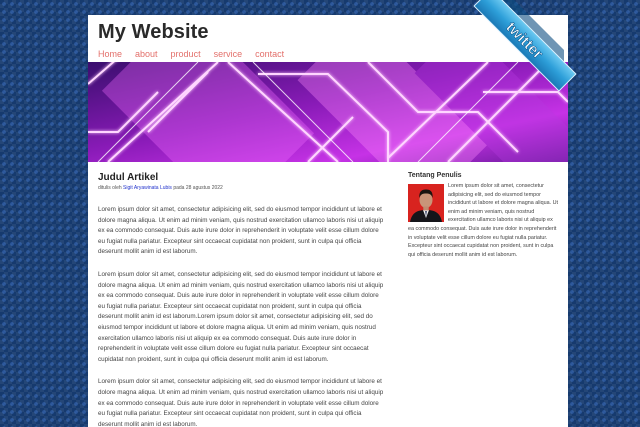 The image size is (640, 427). What do you see at coordinates (435, 175) in the screenshot?
I see `sidebar-title: Tentang Penulis` at bounding box center [435, 175].